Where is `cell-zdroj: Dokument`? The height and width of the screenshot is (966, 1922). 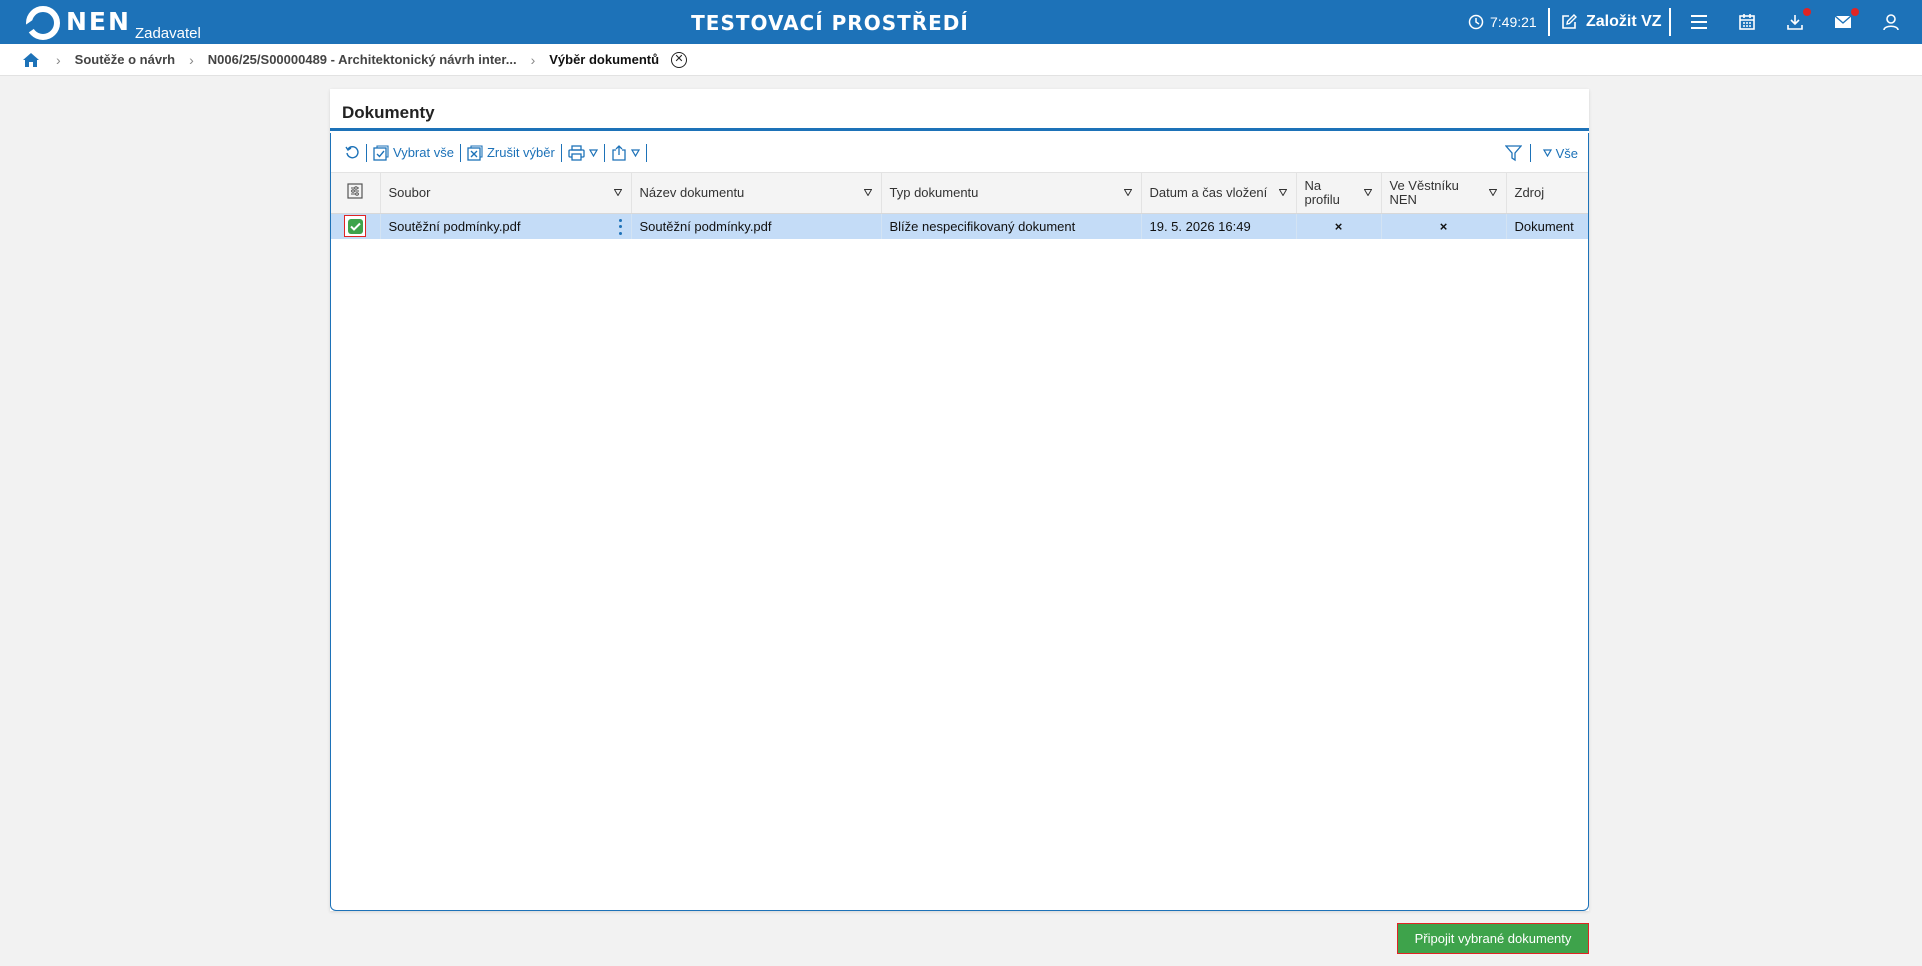 cell-zdroj: Dokument is located at coordinates (1547, 226).